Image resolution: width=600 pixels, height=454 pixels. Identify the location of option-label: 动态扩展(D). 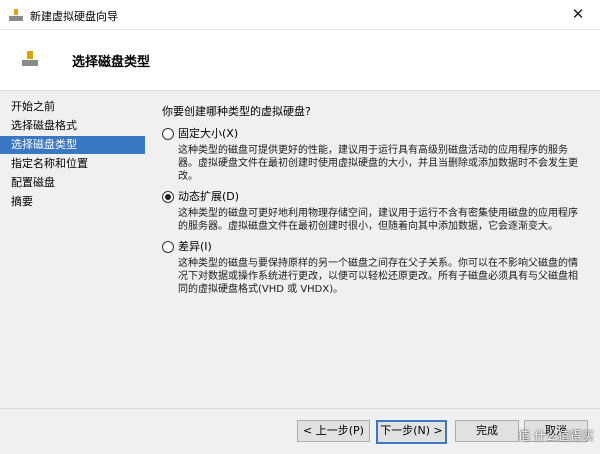
(372, 197).